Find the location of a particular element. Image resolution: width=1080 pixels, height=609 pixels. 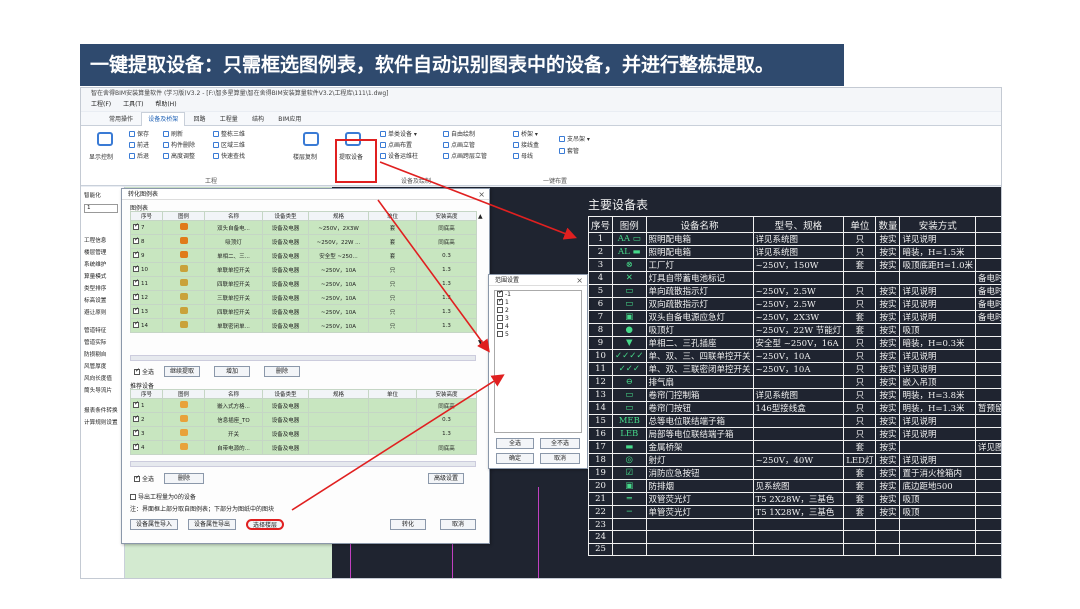

select-floor-button: 选择楼层 is located at coordinates (265, 524).